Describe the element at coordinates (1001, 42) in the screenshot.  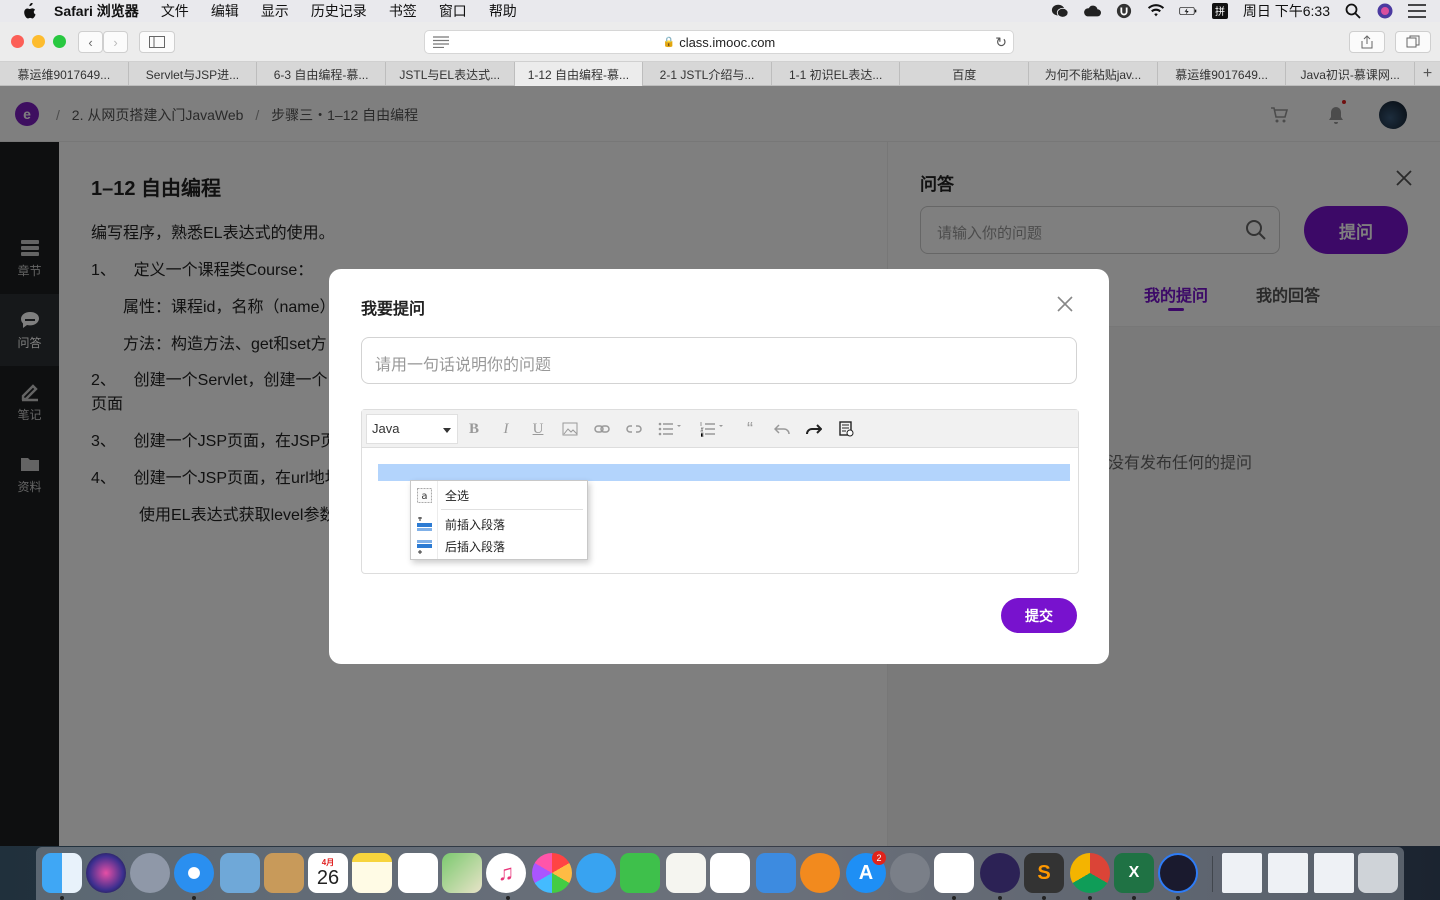
I see `reload-icon: ↻` at that location.